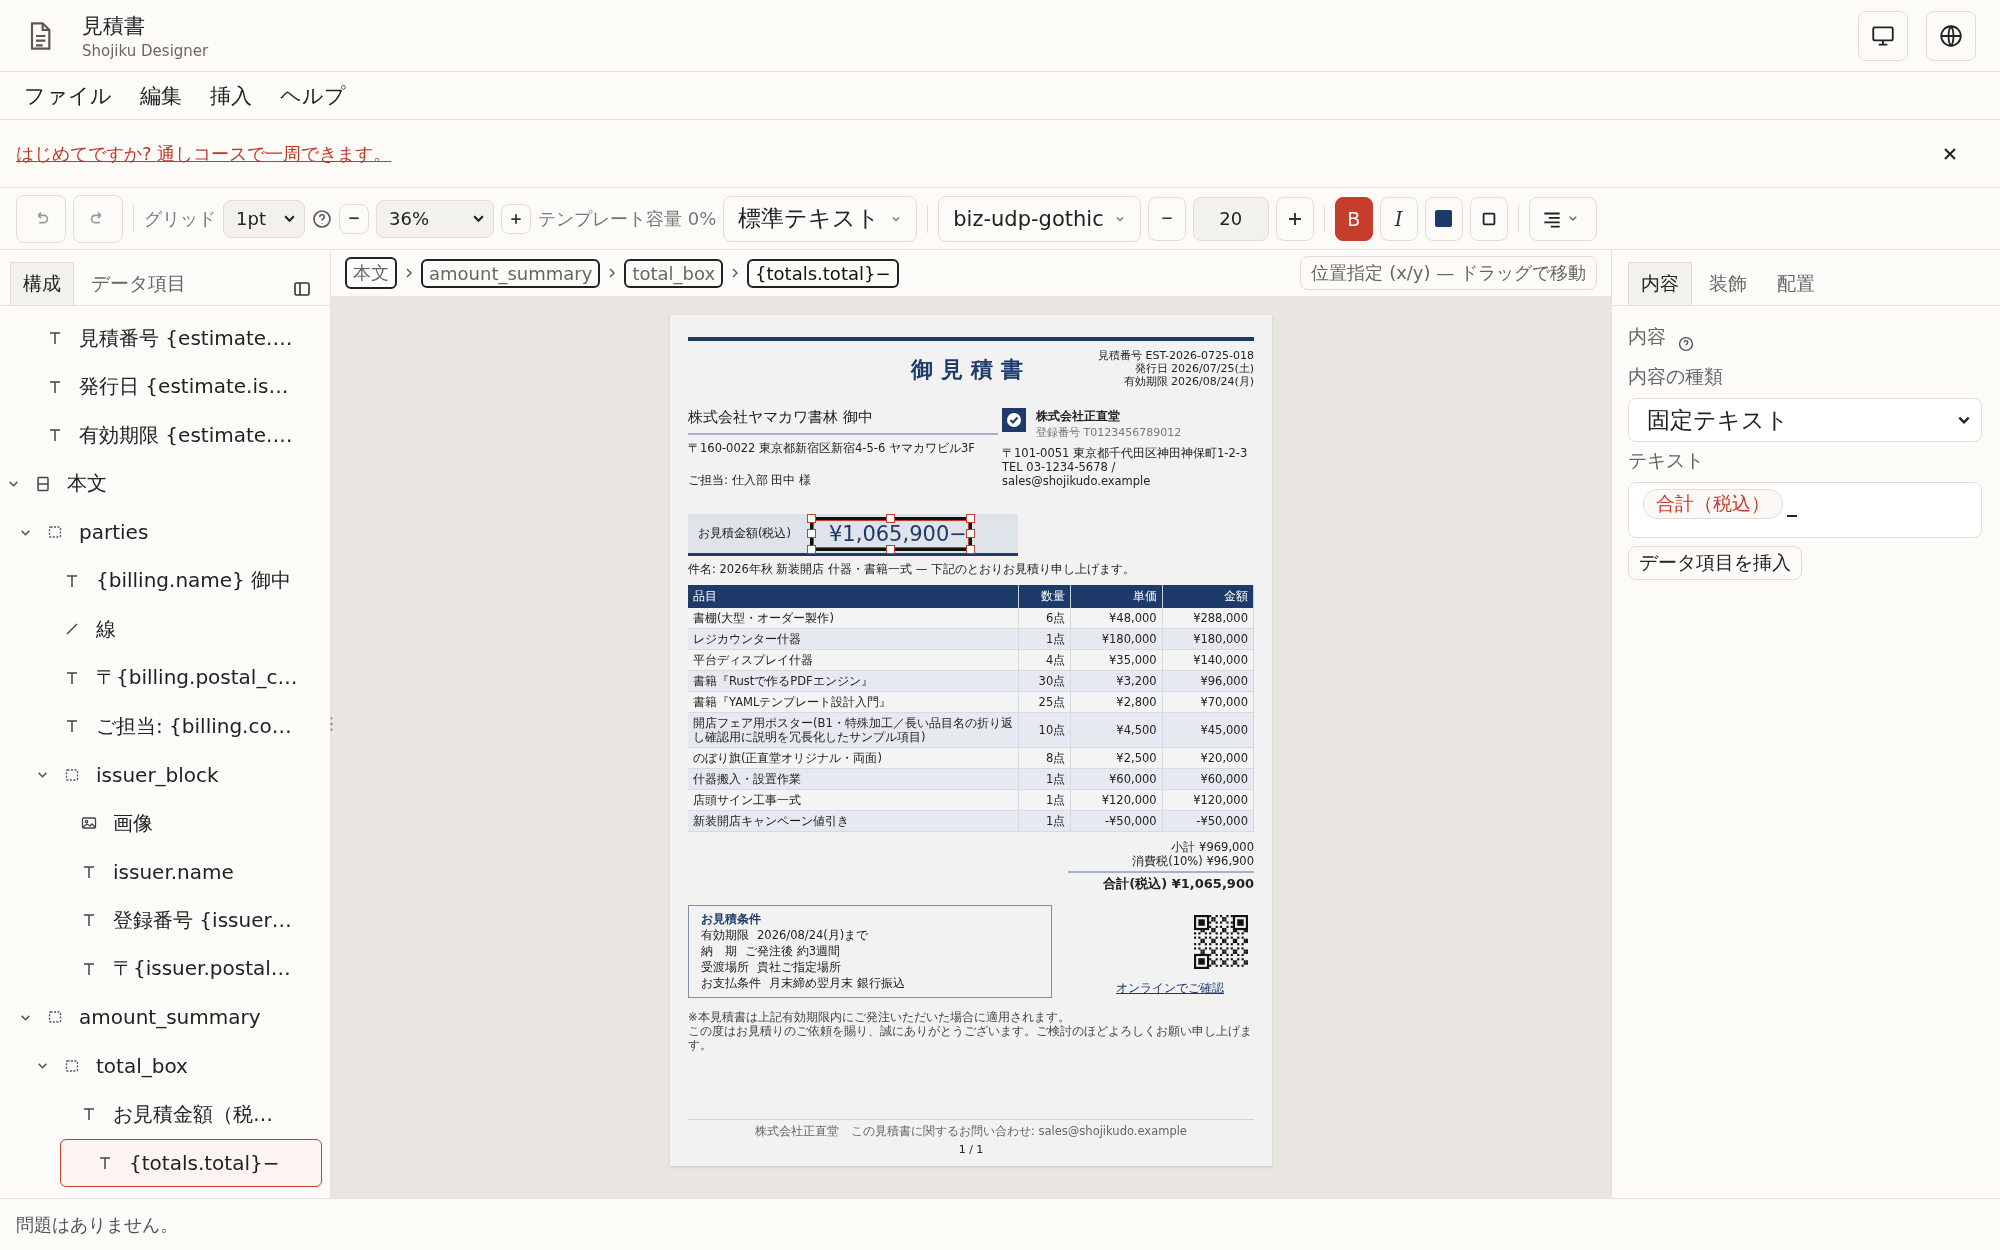 The height and width of the screenshot is (1250, 2000). What do you see at coordinates (191, 1162) in the screenshot?
I see `tree-item: {totals.total}−` at bounding box center [191, 1162].